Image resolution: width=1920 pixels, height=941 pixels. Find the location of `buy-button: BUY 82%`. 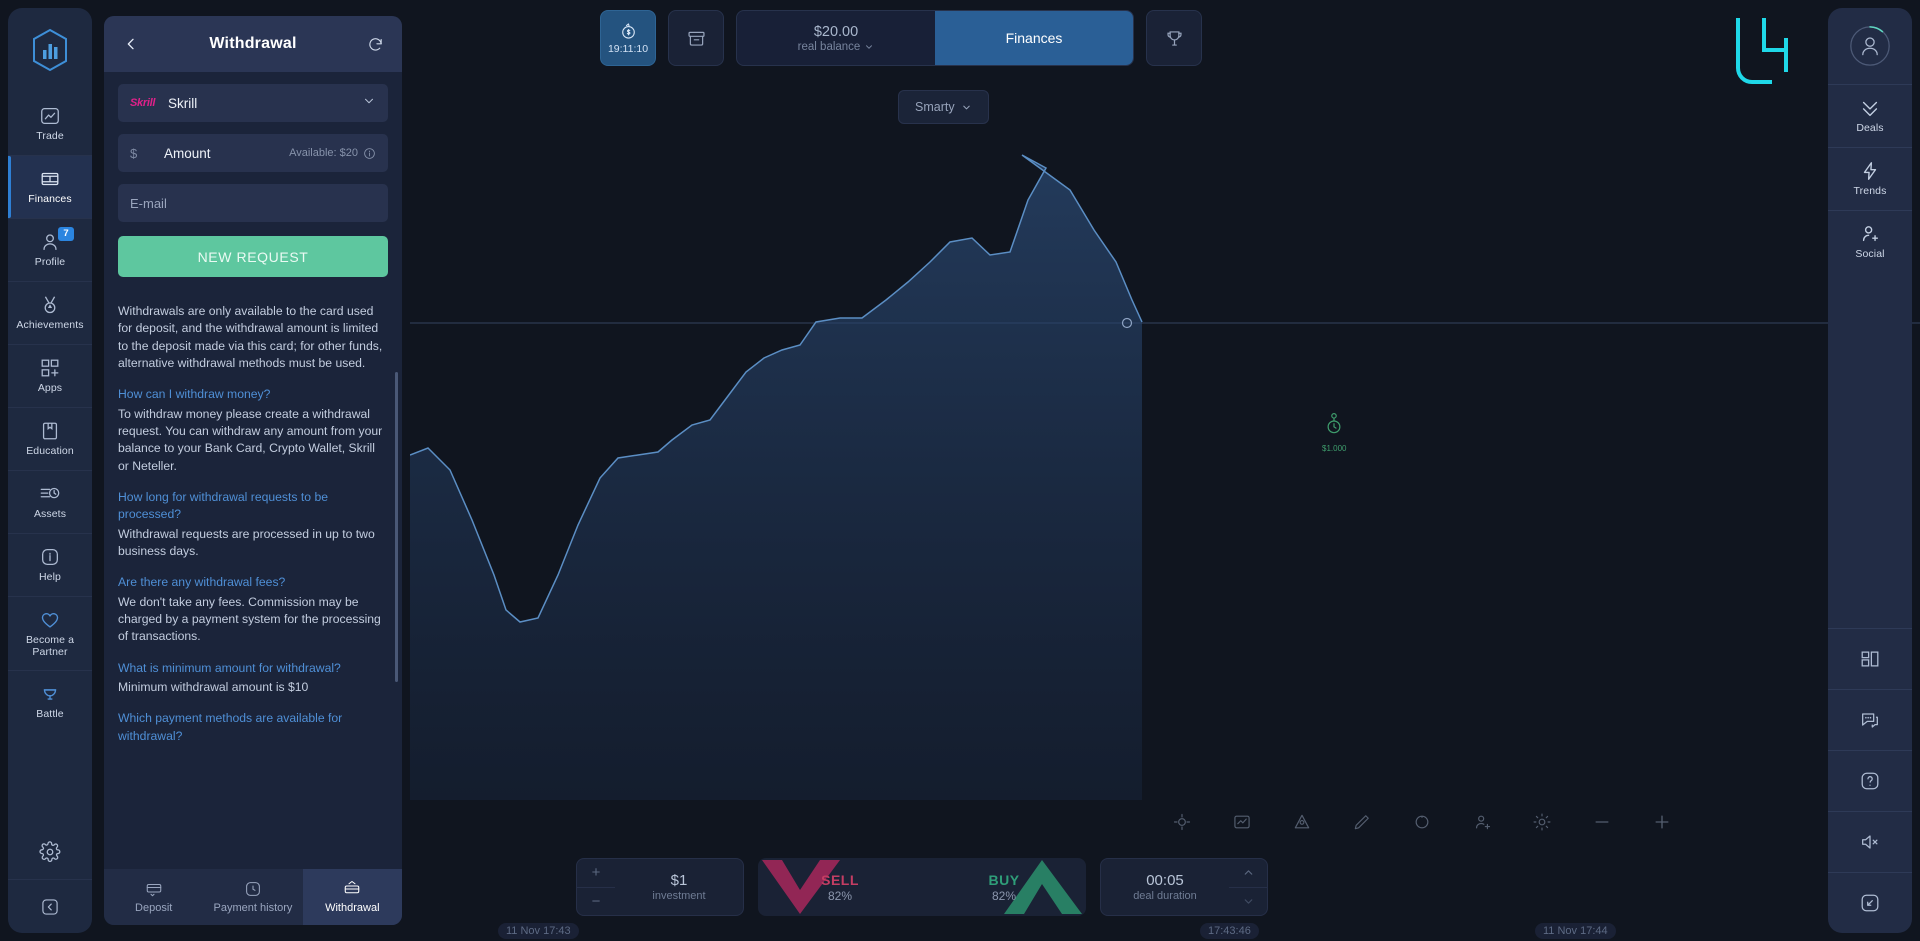

buy-button: BUY 82% is located at coordinates (1004, 887).